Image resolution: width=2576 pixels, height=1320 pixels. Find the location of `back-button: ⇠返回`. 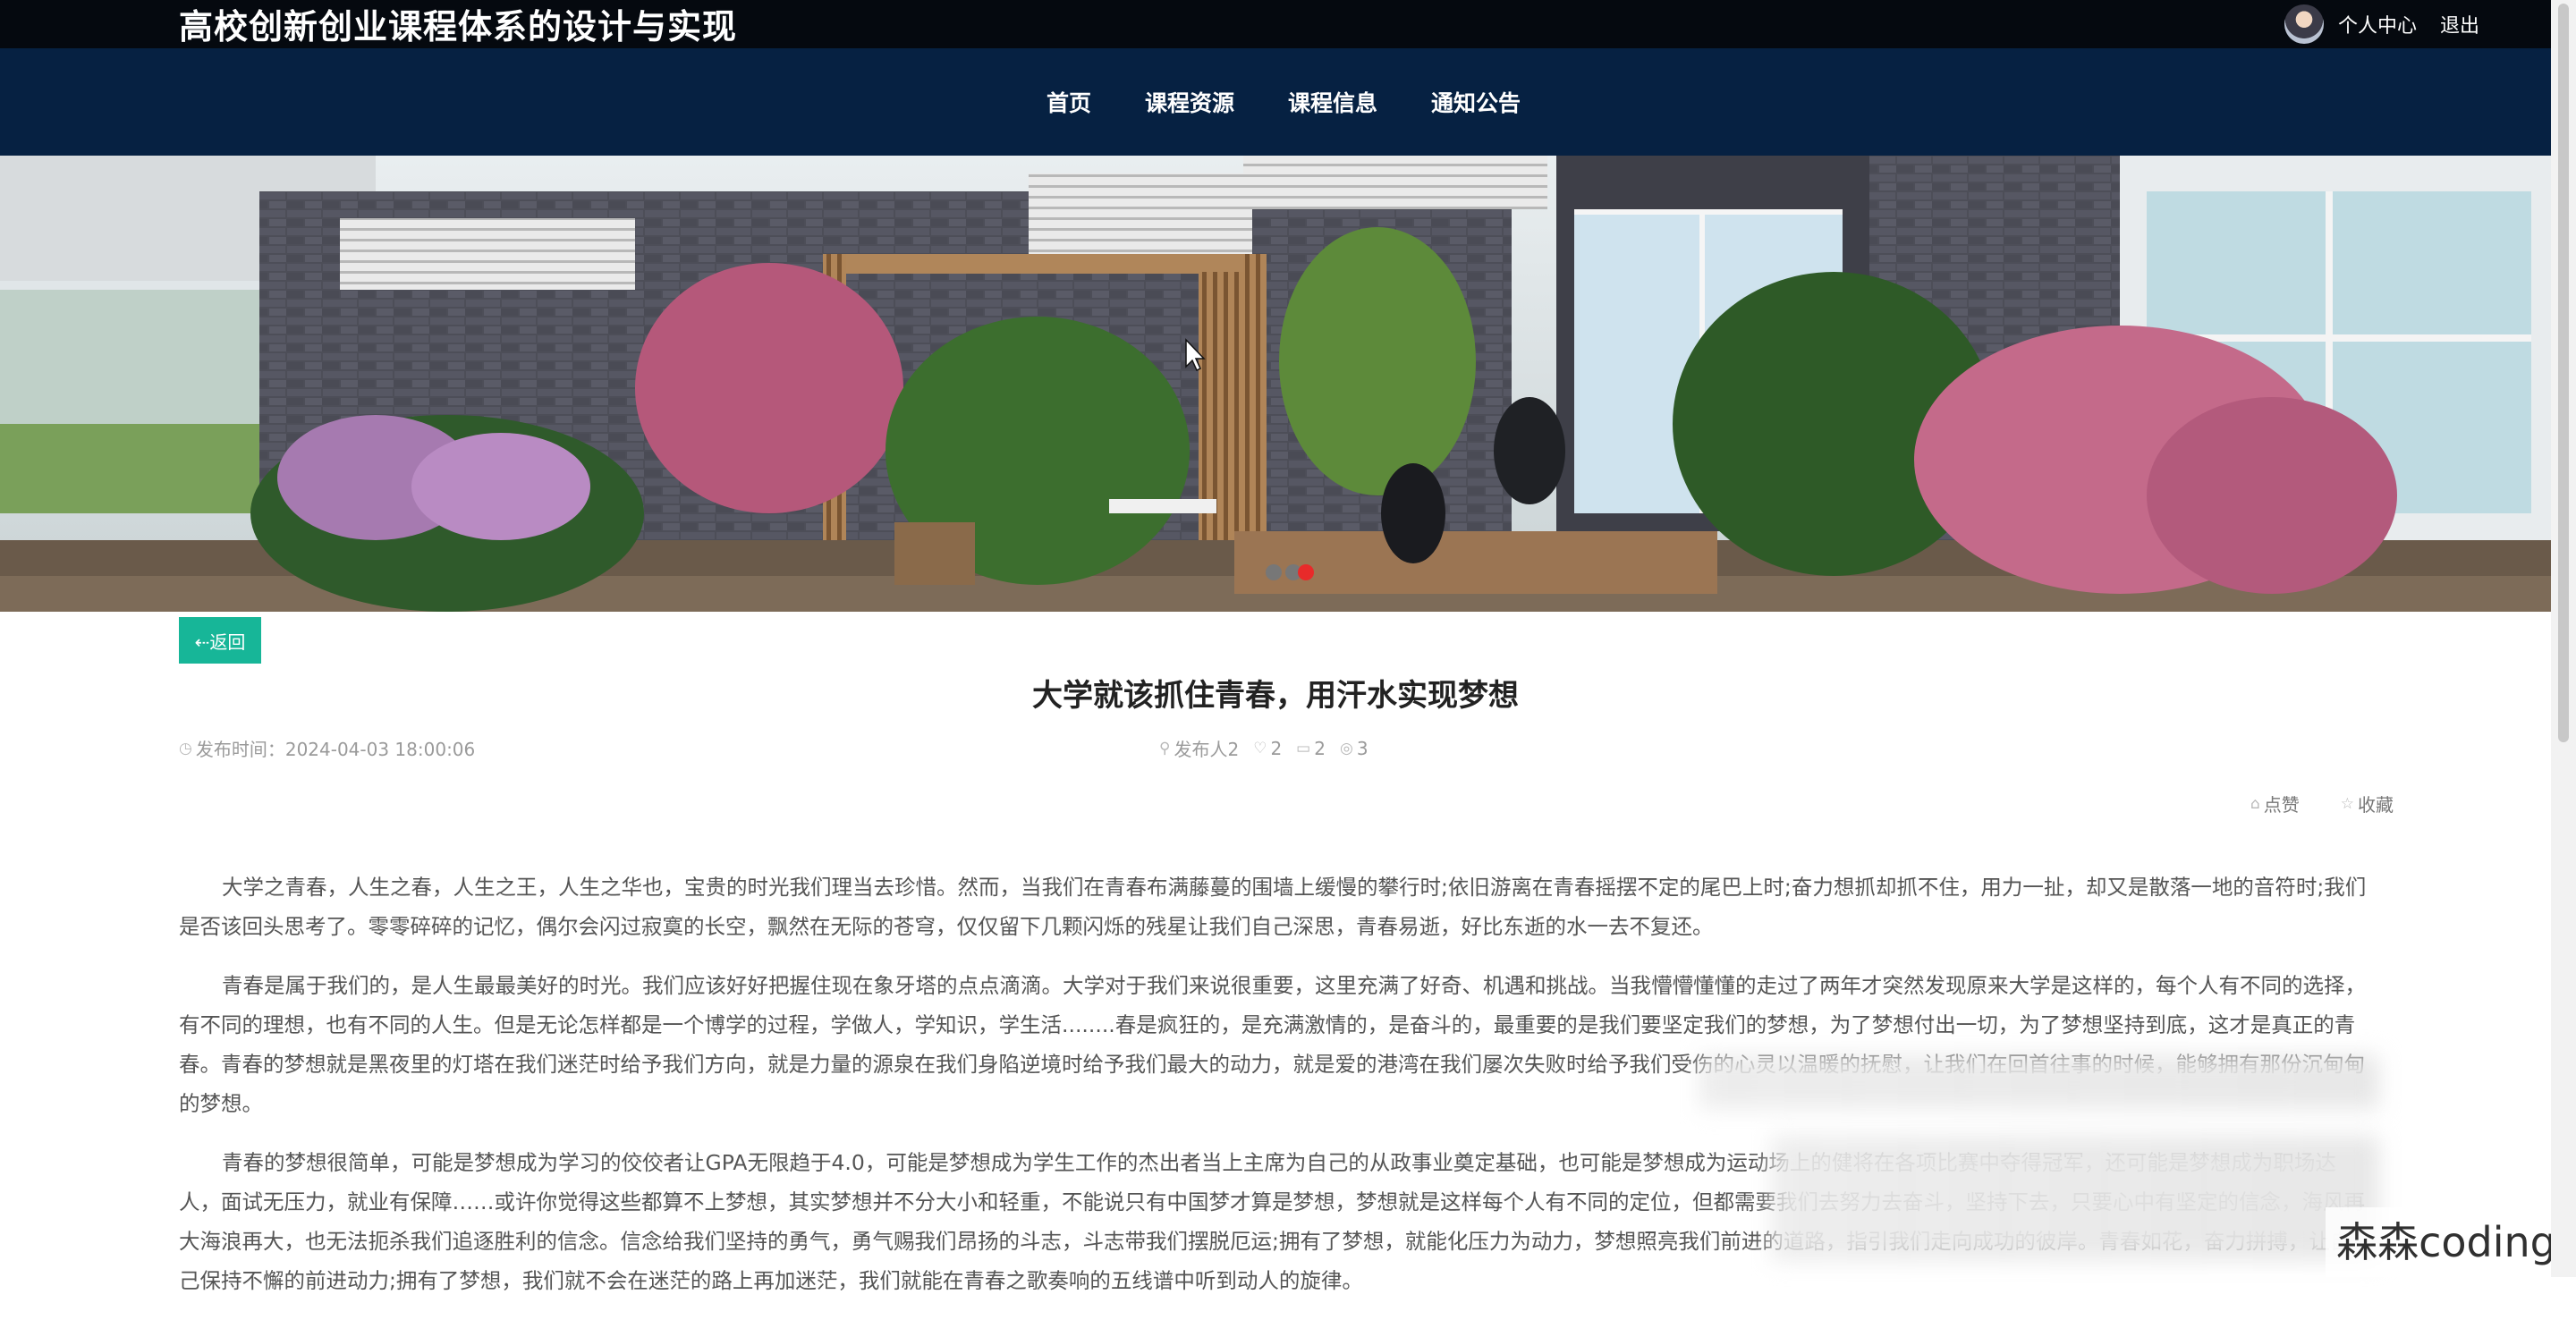

back-button: ⇠返回 is located at coordinates (220, 640).